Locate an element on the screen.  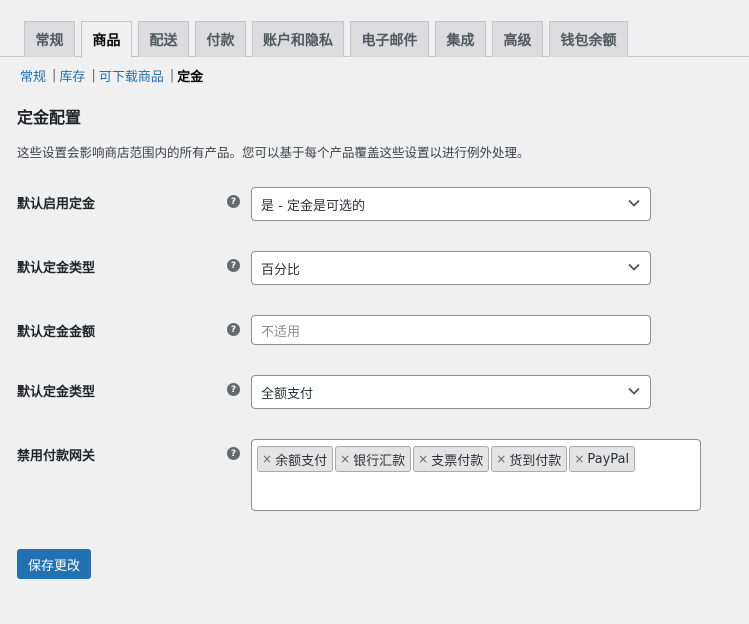
disabled-gateways-multiselect: × 余额支付 × 银行汇款 × 支票付款 × 货到付款 × PayPal is located at coordinates (476, 475).